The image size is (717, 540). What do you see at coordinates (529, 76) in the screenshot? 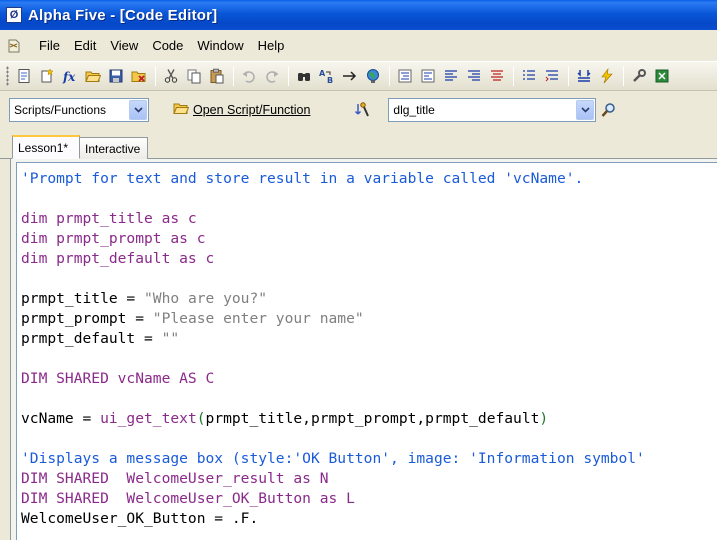
I see `list-icon` at bounding box center [529, 76].